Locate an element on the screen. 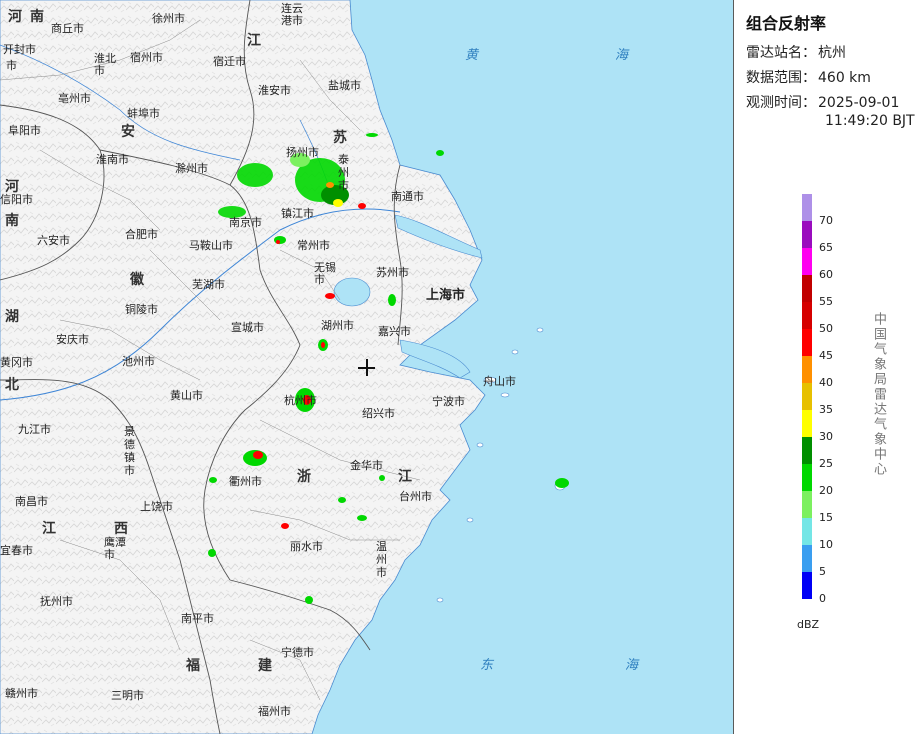  city-label-huanggang: 黄冈市 is located at coordinates (16, 362).